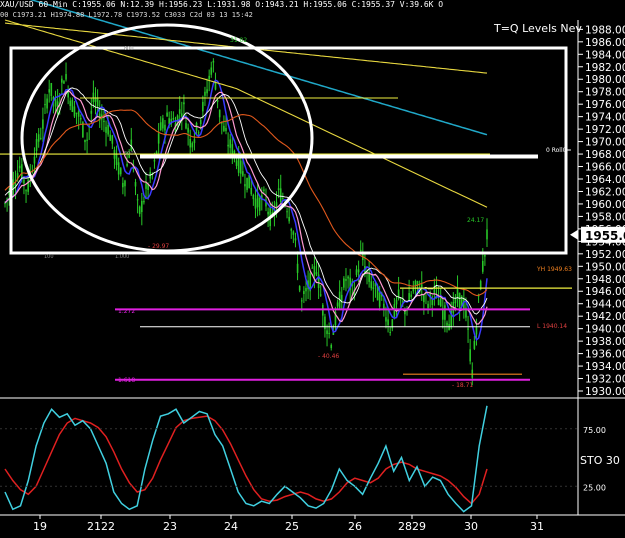 Image resolution: width=625 pixels, height=538 pixels. Describe the element at coordinates (328, 356) in the screenshot. I see `mid-move-label: - 40.46` at that location.